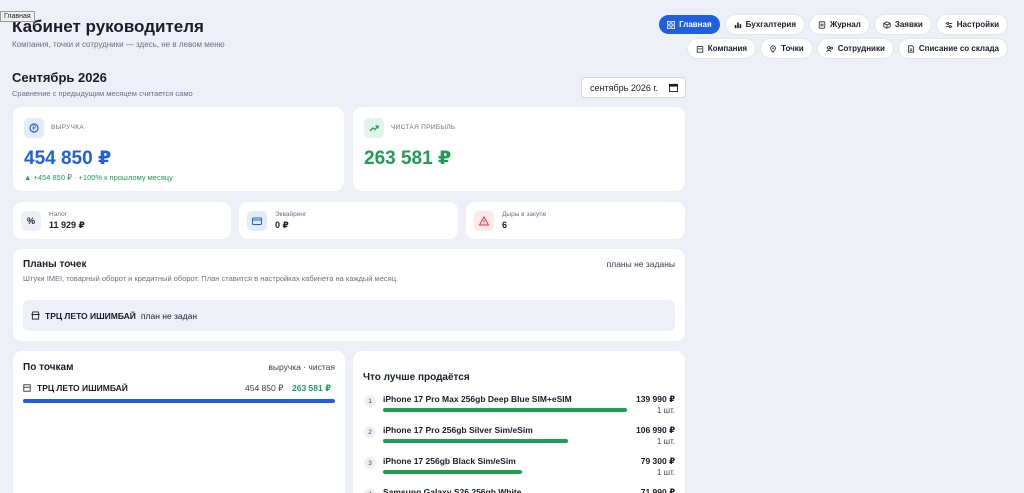 This screenshot has width=1024, height=493. What do you see at coordinates (845, 24) in the screenshot?
I see `nav-journal-label: Журнал` at bounding box center [845, 24].